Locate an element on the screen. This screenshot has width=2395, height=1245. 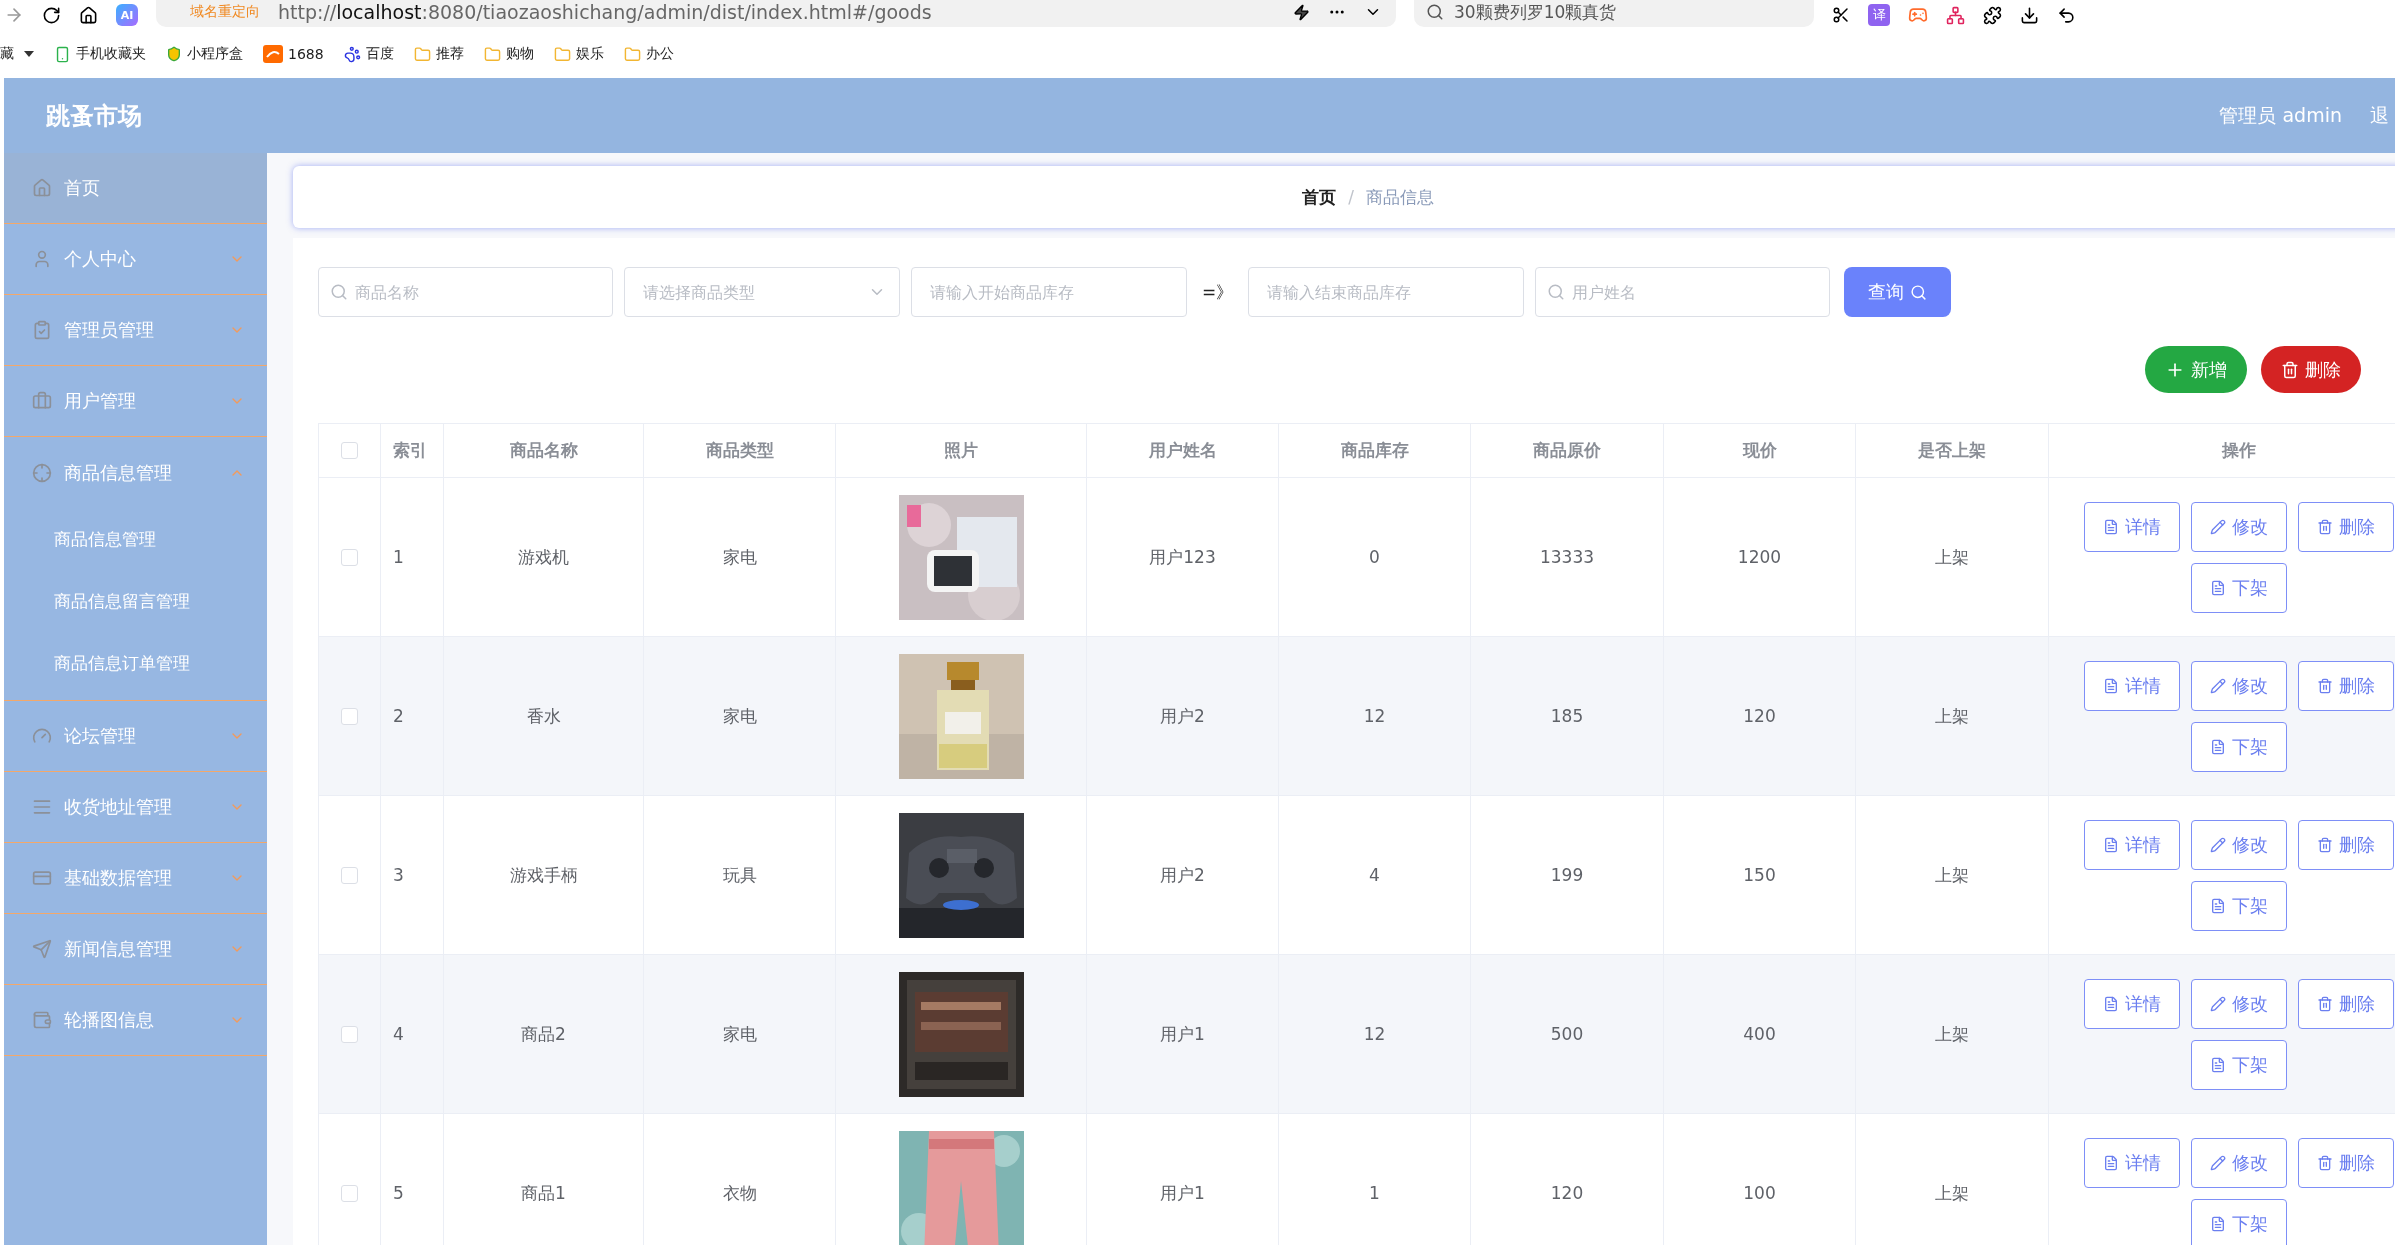
table-cell: 120 is located at coordinates (1567, 1179).